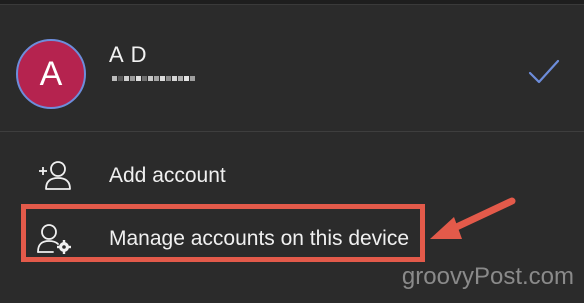  Describe the element at coordinates (128, 54) in the screenshot. I see `account-name: A D` at that location.